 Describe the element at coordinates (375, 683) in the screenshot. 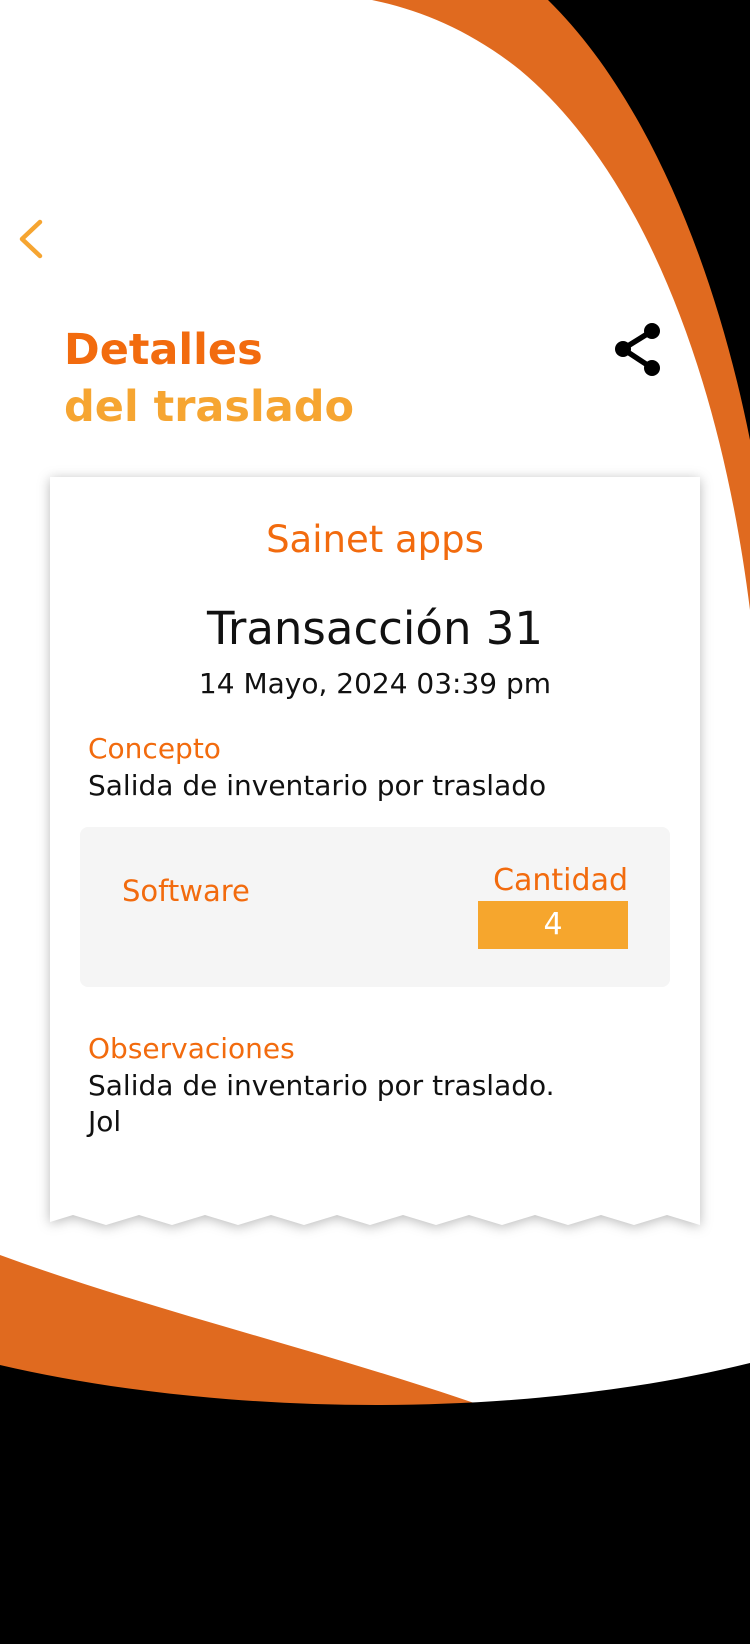

I see `transaction-date: 14 Mayo, 2024 03:39 pm` at that location.